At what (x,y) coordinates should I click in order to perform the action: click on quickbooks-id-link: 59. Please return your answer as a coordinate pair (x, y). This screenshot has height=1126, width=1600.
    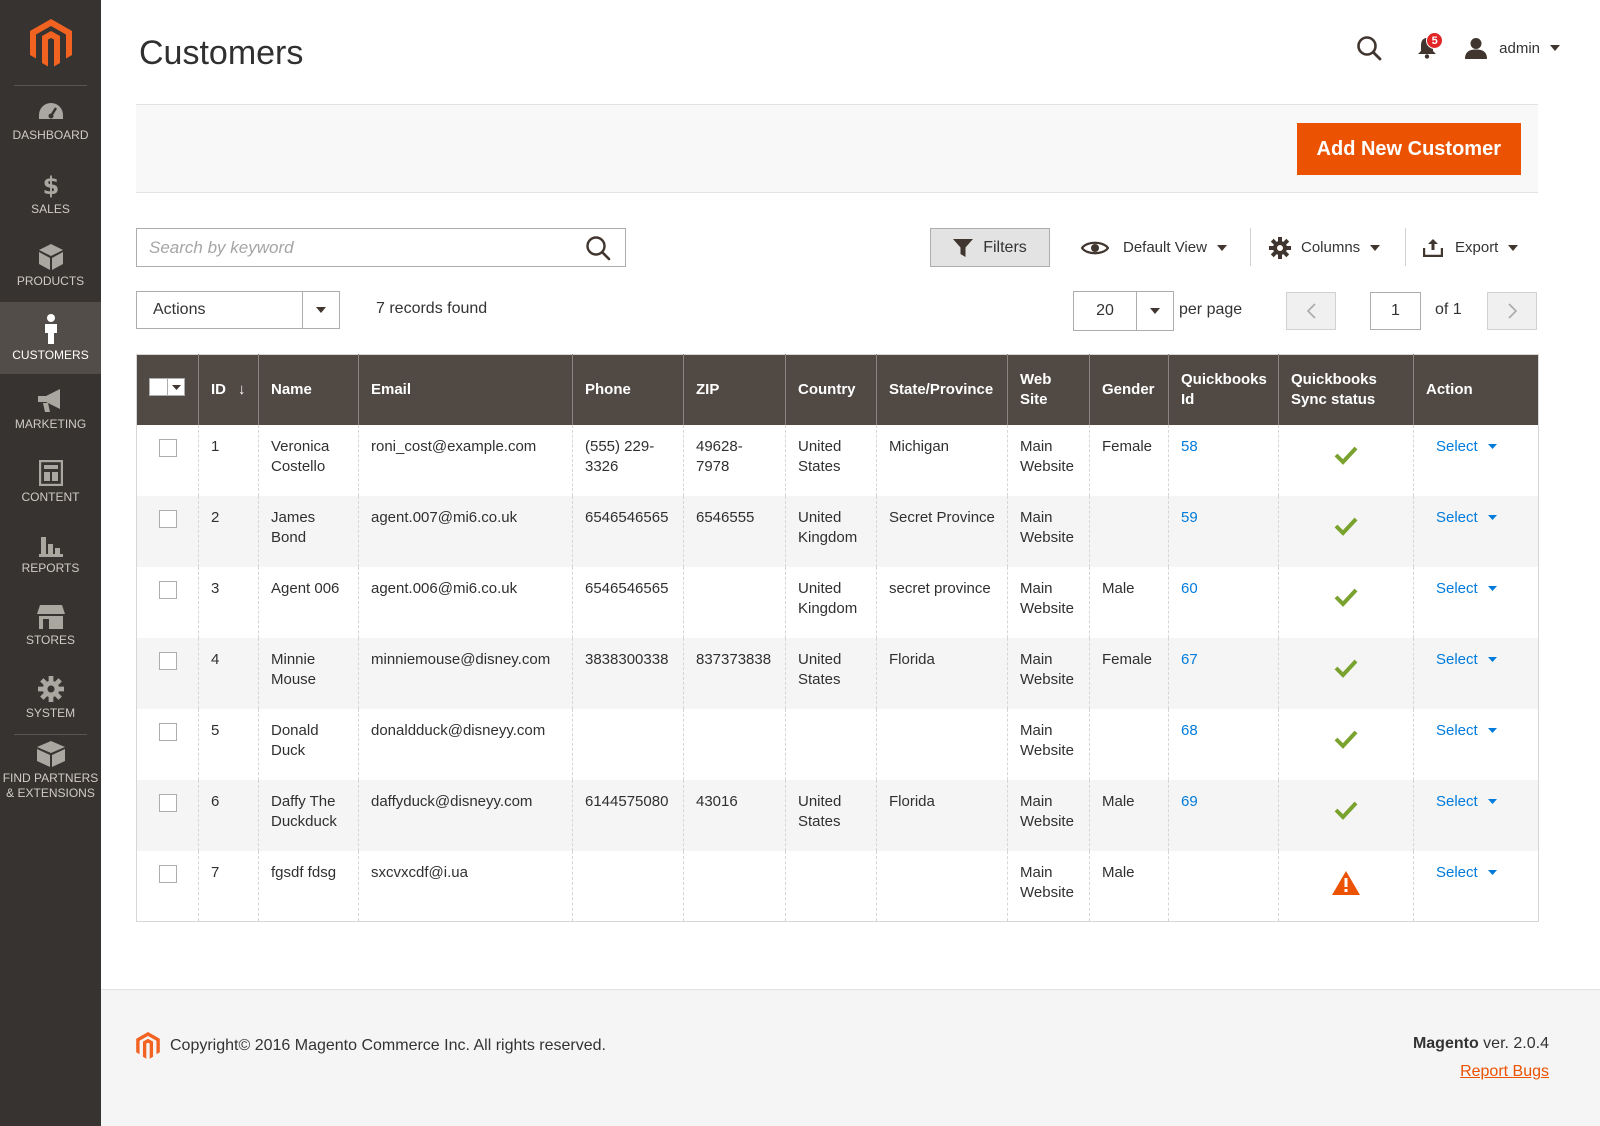
    Looking at the image, I should click on (1189, 517).